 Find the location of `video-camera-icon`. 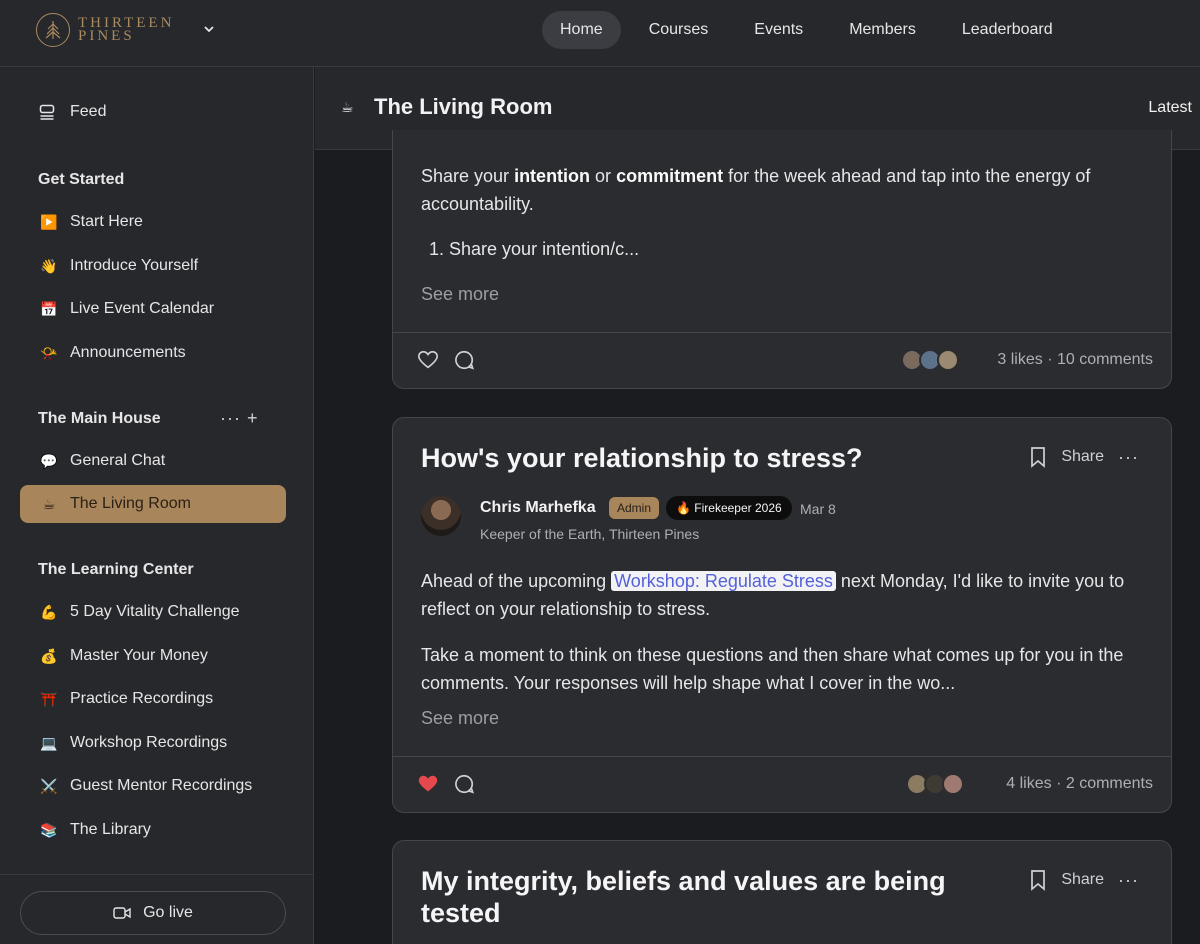

video-camera-icon is located at coordinates (122, 913).